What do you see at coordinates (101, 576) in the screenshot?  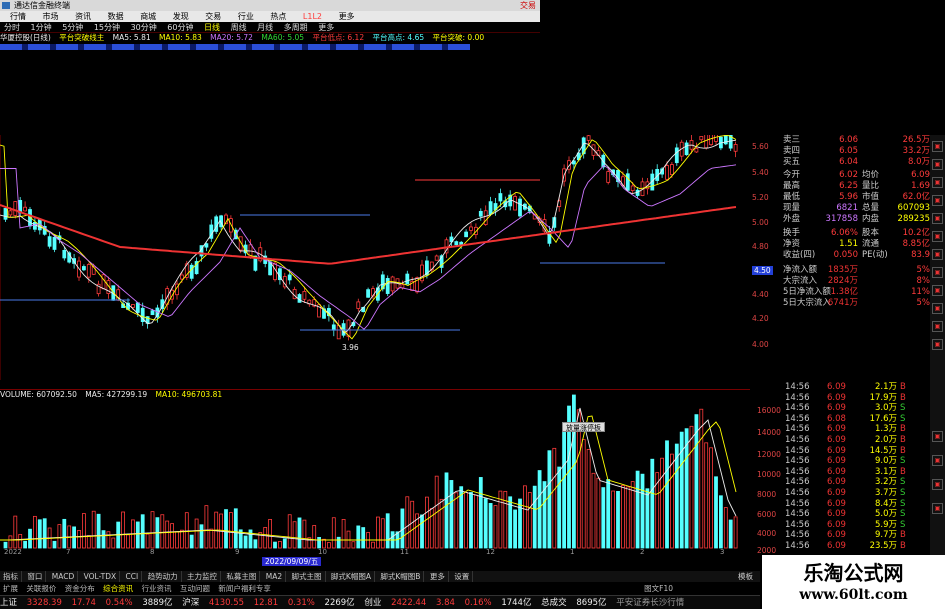 I see `tab-vol-tdx: VOL-TDX` at bounding box center [101, 576].